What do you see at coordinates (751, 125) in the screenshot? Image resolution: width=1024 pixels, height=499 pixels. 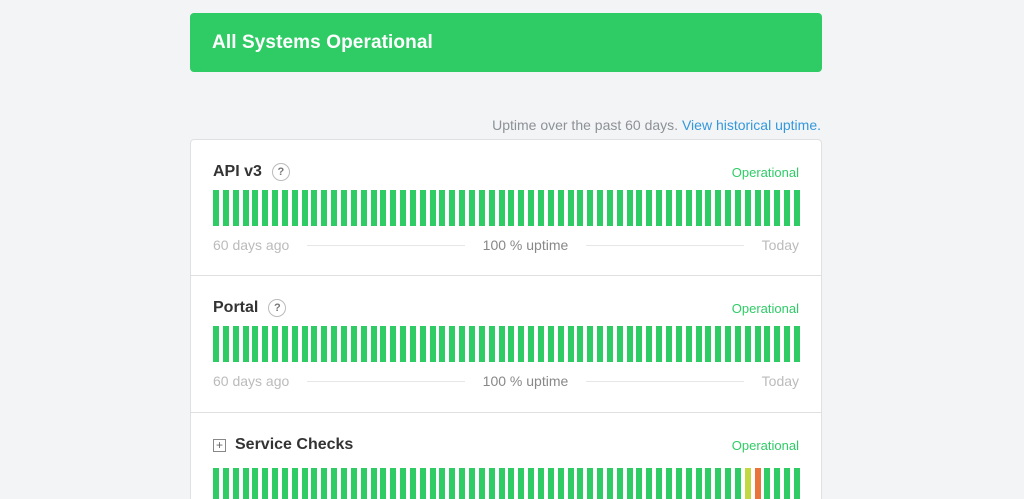 I see `view-historical-uptime-link: View historical uptime.` at bounding box center [751, 125].